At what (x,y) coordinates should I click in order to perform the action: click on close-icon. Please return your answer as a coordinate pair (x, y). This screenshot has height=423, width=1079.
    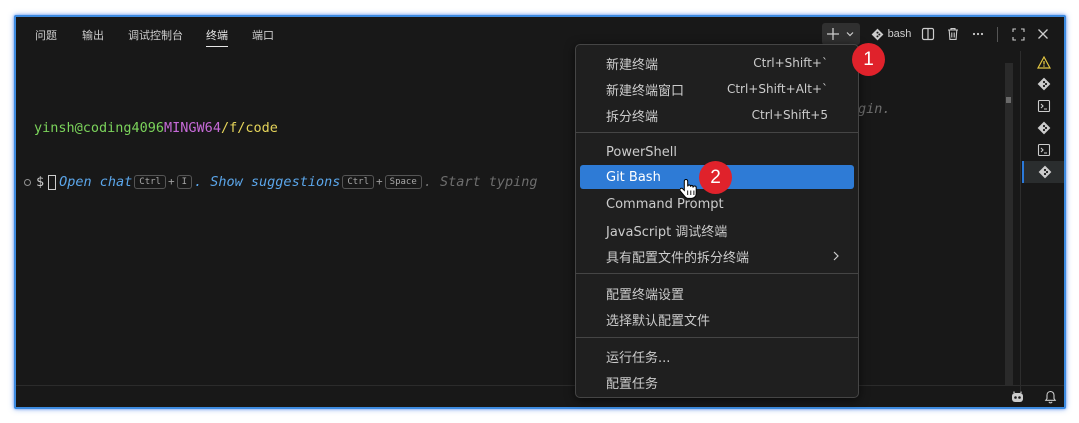
    Looking at the image, I should click on (1043, 34).